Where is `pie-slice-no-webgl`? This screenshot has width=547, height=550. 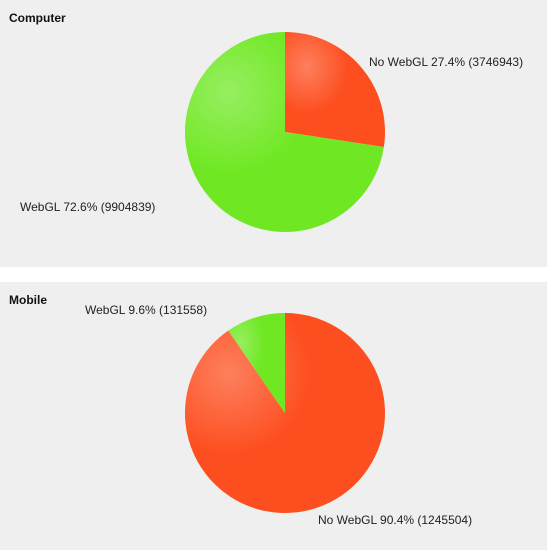
pie-slice-no-webgl is located at coordinates (335, 90).